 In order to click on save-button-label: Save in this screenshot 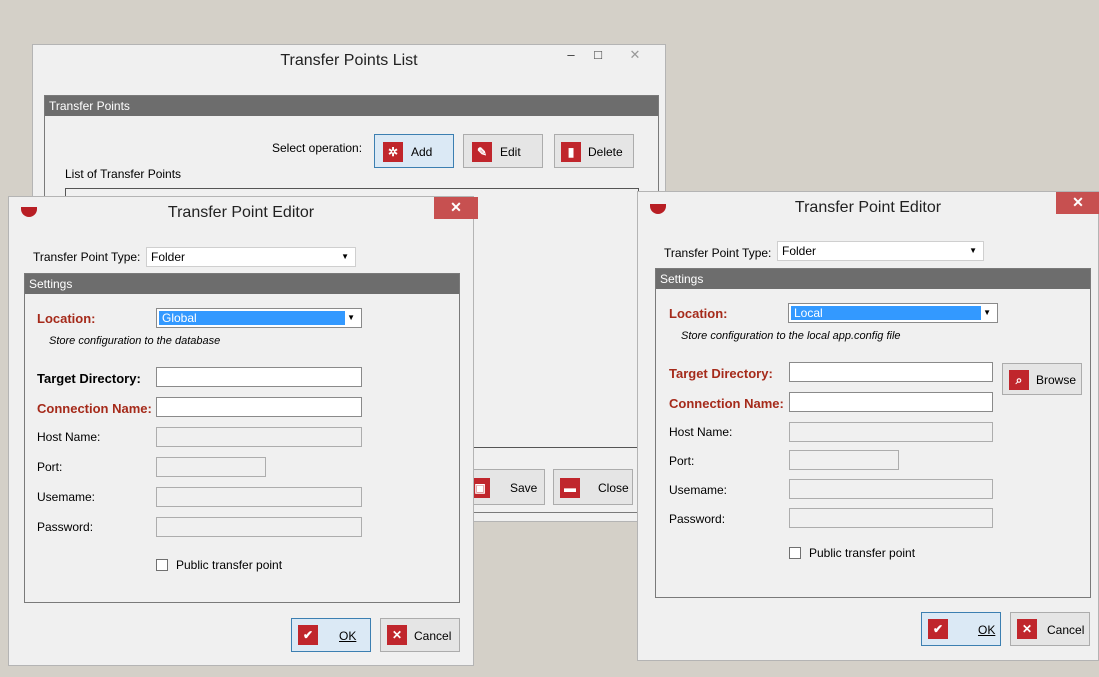, I will do `click(524, 488)`.